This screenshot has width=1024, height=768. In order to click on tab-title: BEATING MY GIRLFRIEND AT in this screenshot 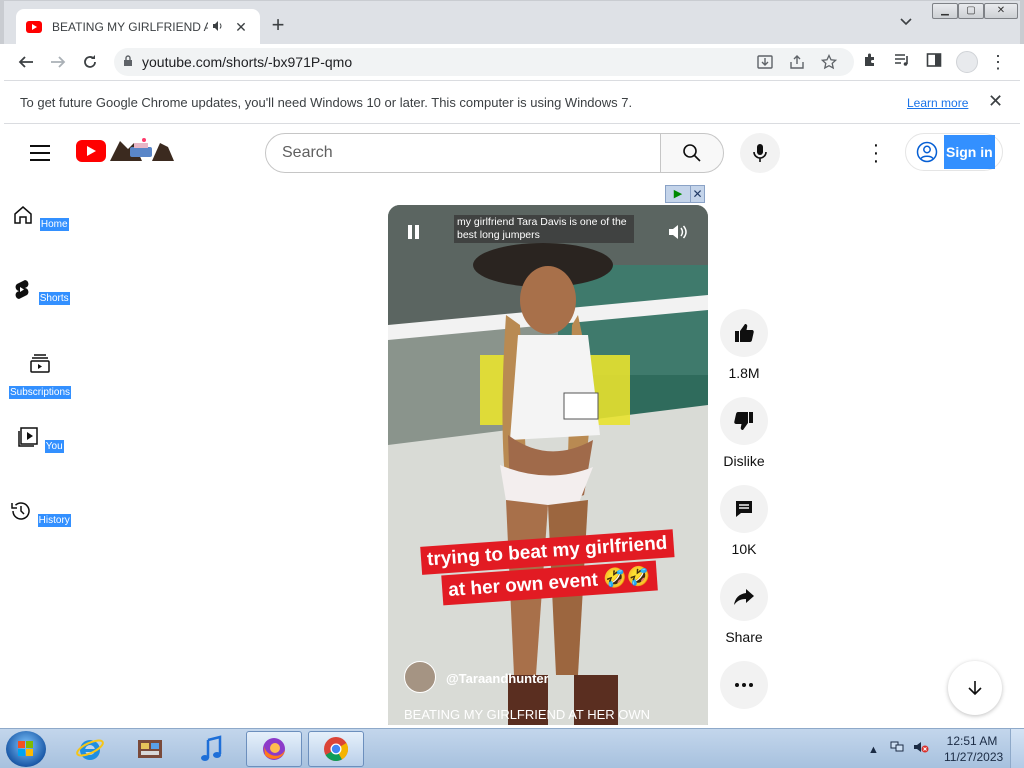, I will do `click(130, 27)`.